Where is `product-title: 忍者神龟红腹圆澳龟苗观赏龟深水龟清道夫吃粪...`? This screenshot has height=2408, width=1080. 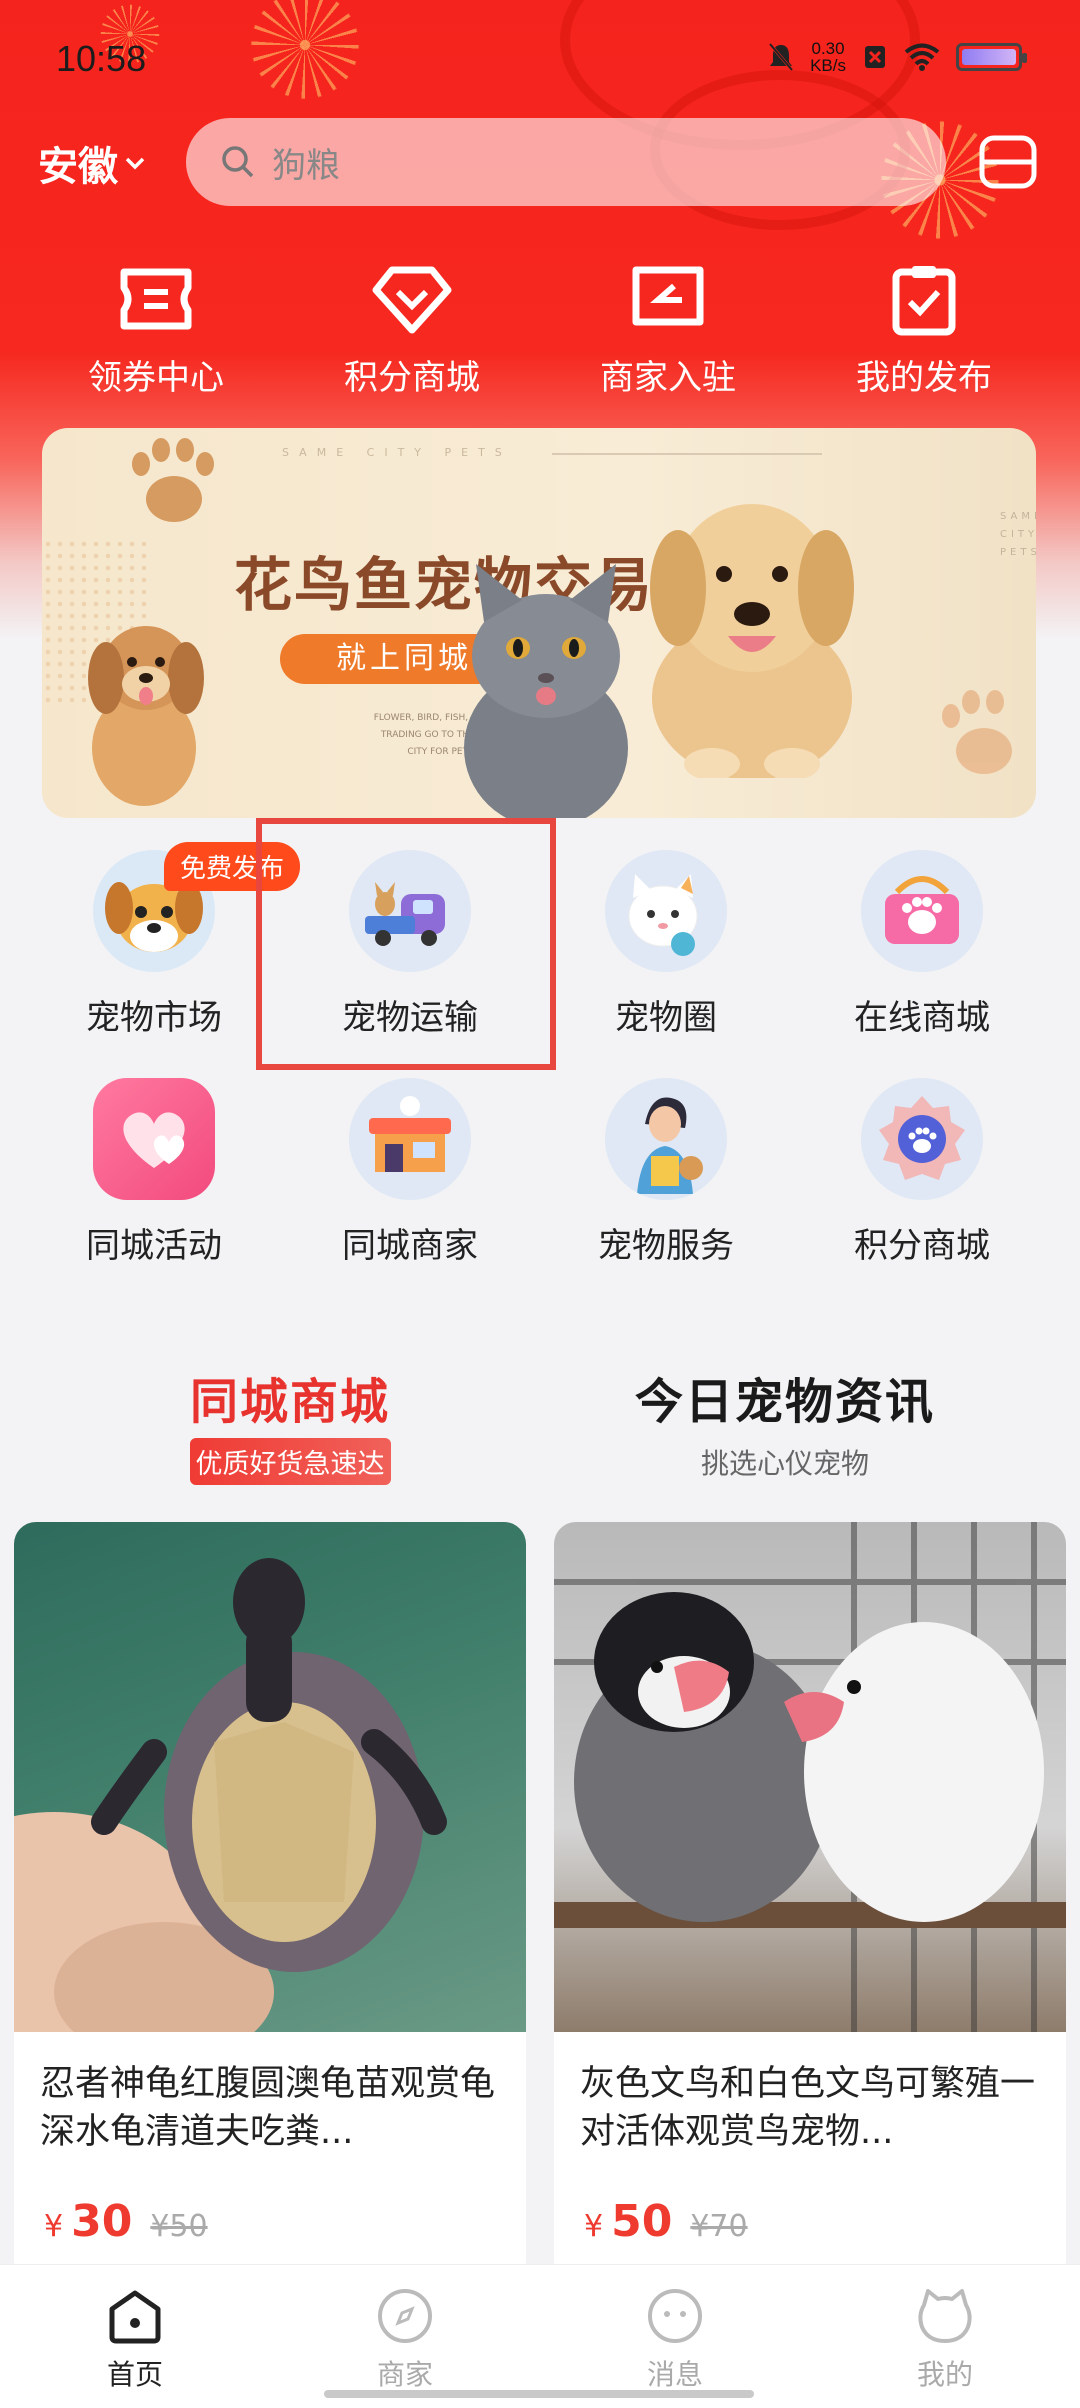
product-title: 忍者神龟红腹圆澳龟苗观赏龟深水龟清道夫吃粪... is located at coordinates (268, 2108).